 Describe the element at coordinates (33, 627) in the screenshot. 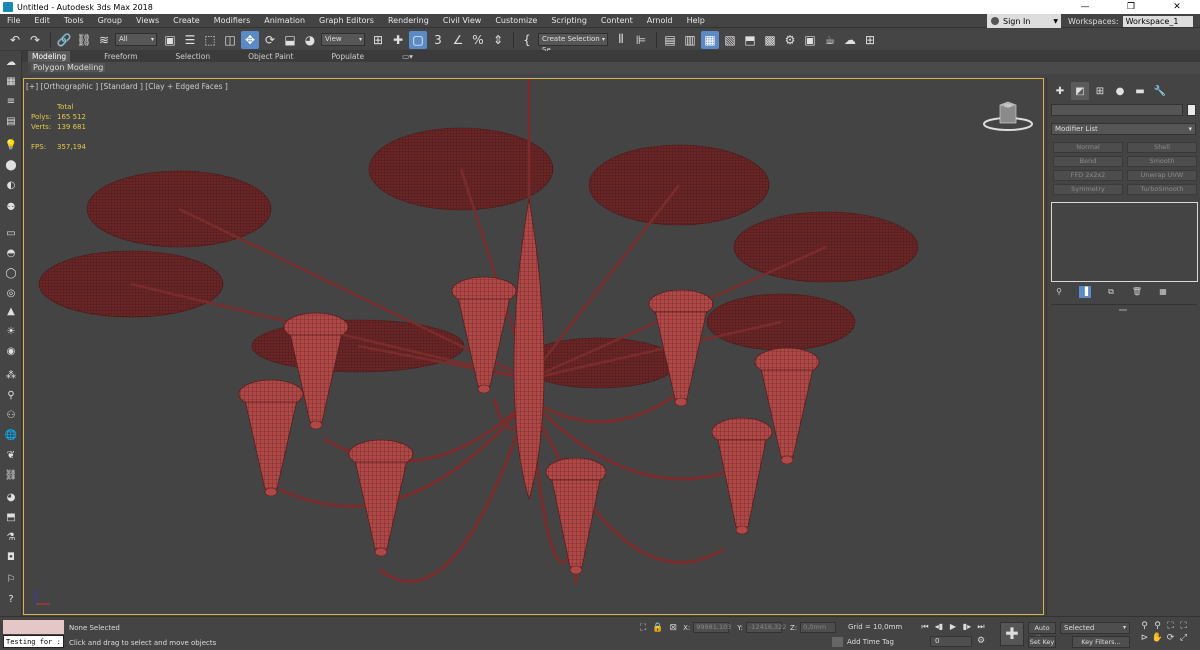

I see `maxscript-listener-output` at that location.